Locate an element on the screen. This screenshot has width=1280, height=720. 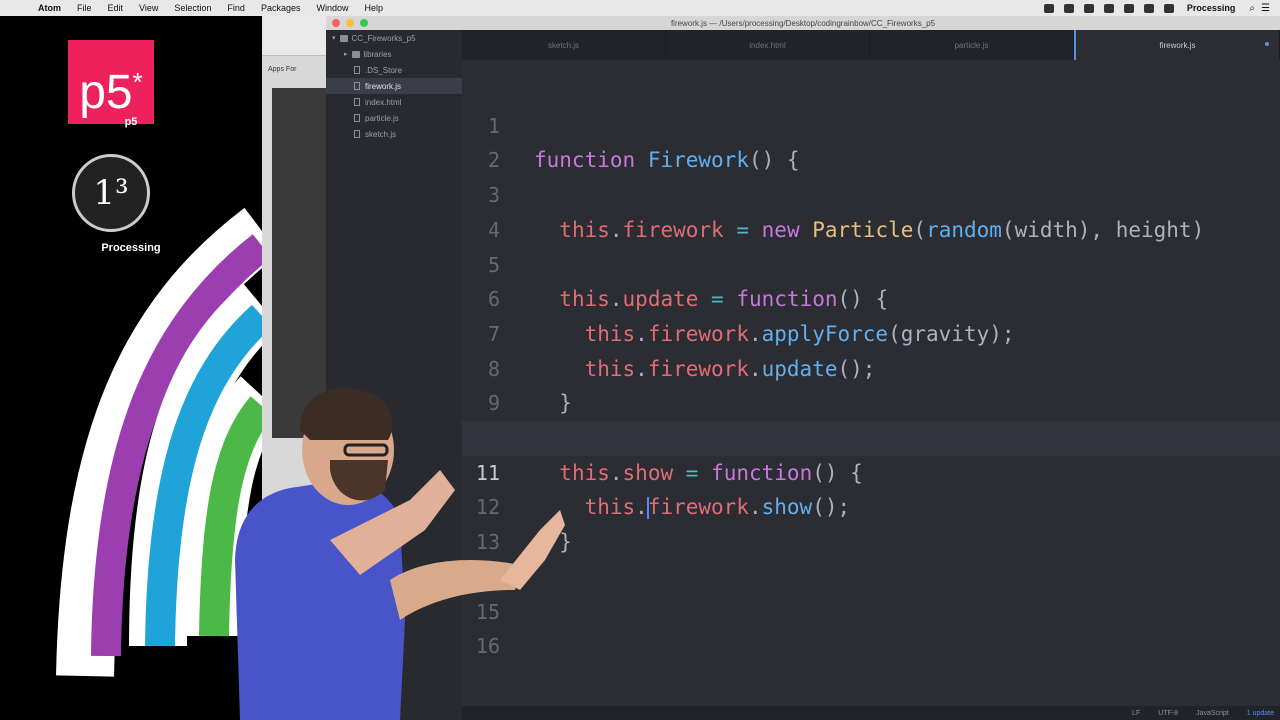
tree-item-firework-js: firework.js is located at coordinates (394, 86).